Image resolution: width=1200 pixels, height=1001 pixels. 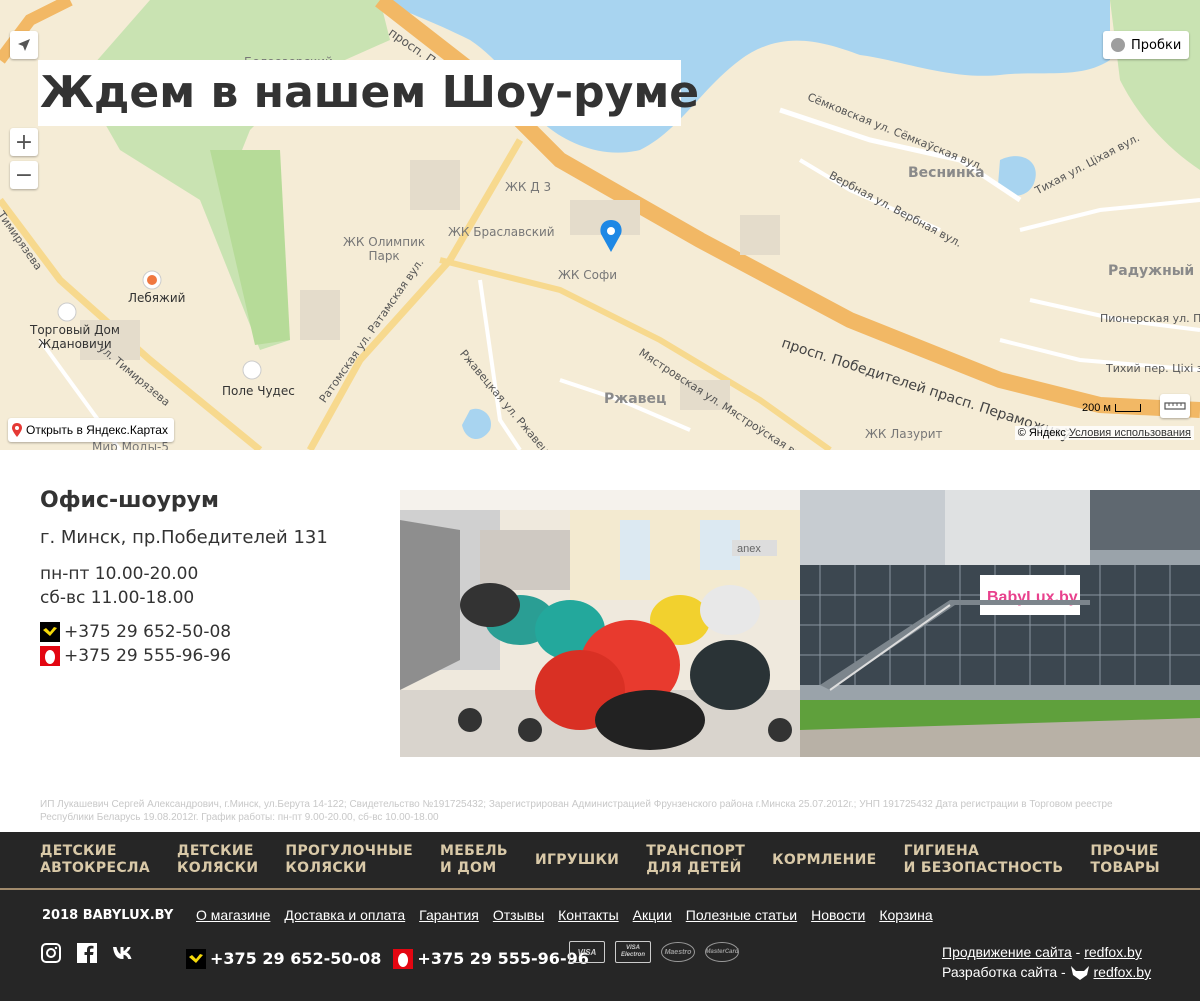 I want to click on facebook-icon, so click(x=87, y=953).